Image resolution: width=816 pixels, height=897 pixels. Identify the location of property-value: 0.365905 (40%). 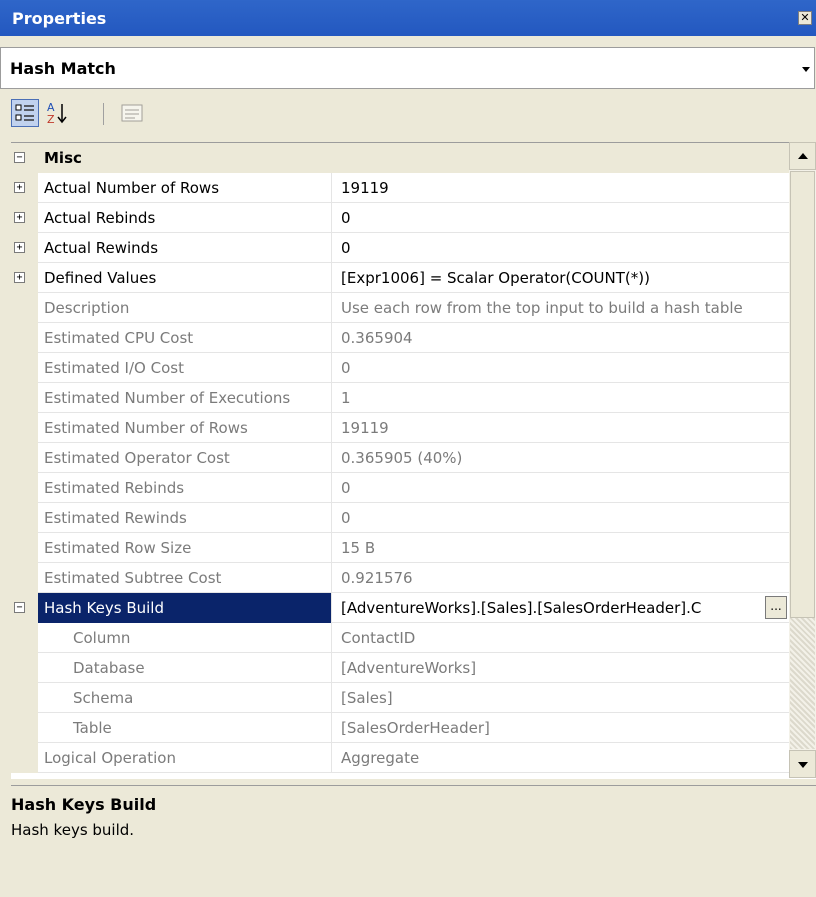
(402, 458).